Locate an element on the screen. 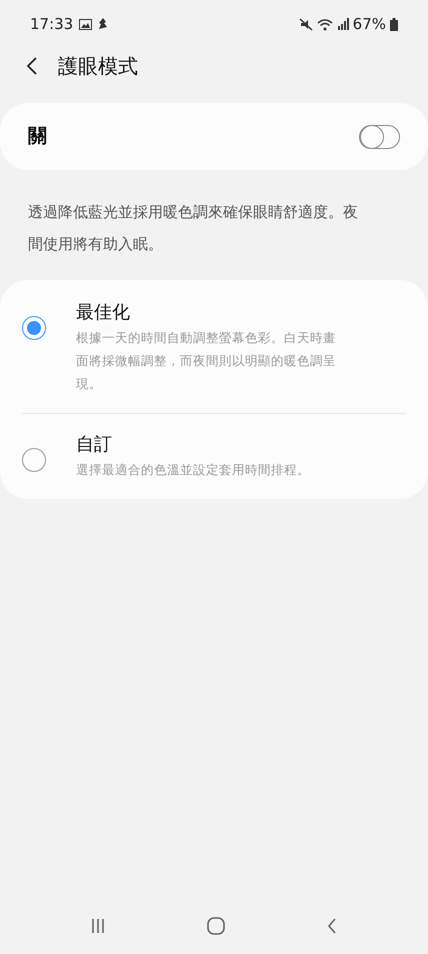 The height and width of the screenshot is (954, 428). battery-percent: 67% is located at coordinates (369, 24).